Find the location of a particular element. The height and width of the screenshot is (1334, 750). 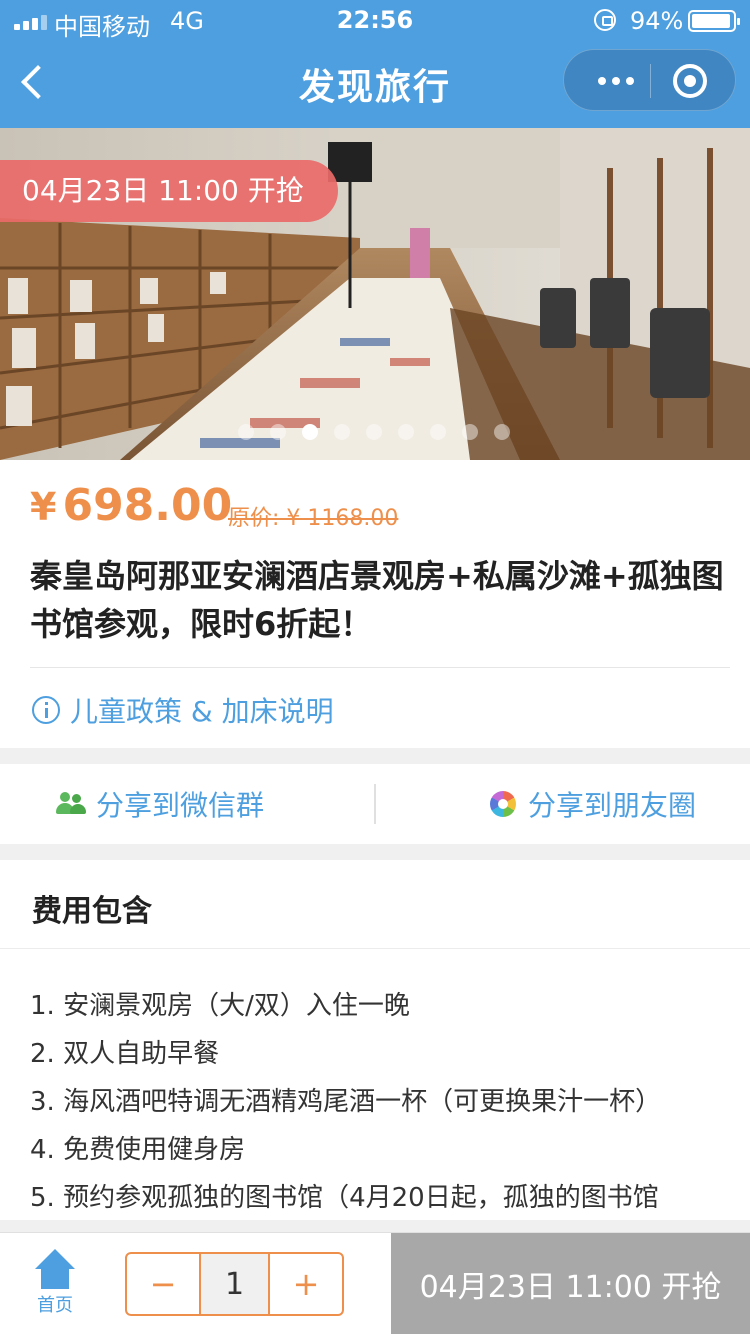

info-icon is located at coordinates (46, 710).